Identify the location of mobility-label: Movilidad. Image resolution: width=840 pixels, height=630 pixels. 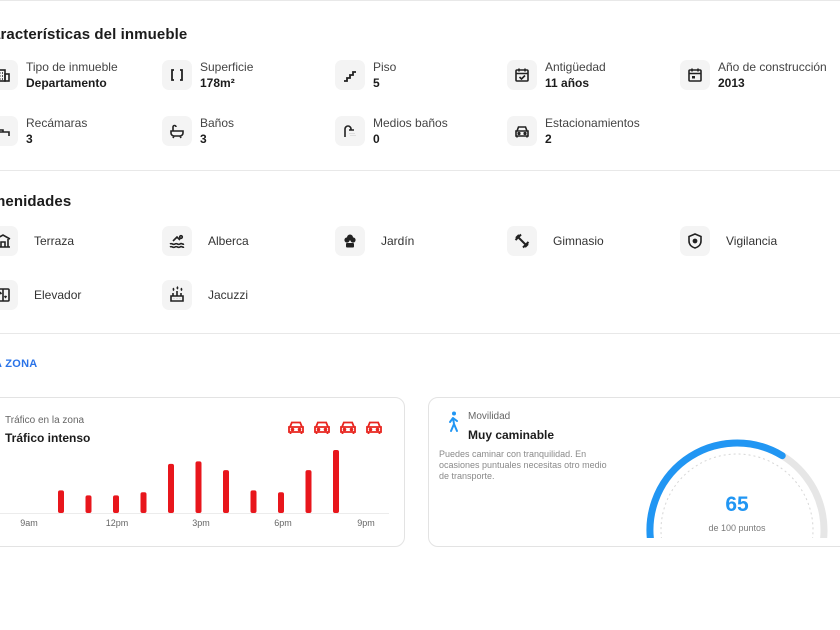
(489, 416).